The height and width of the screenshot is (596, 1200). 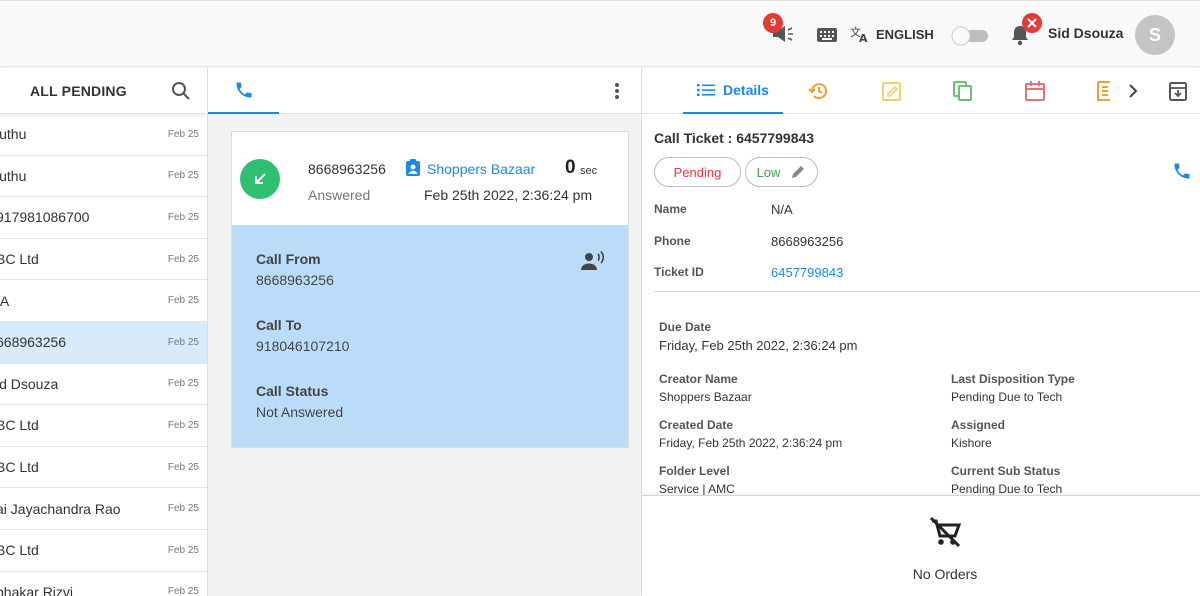 I want to click on close-icon, so click(x=1032, y=23).